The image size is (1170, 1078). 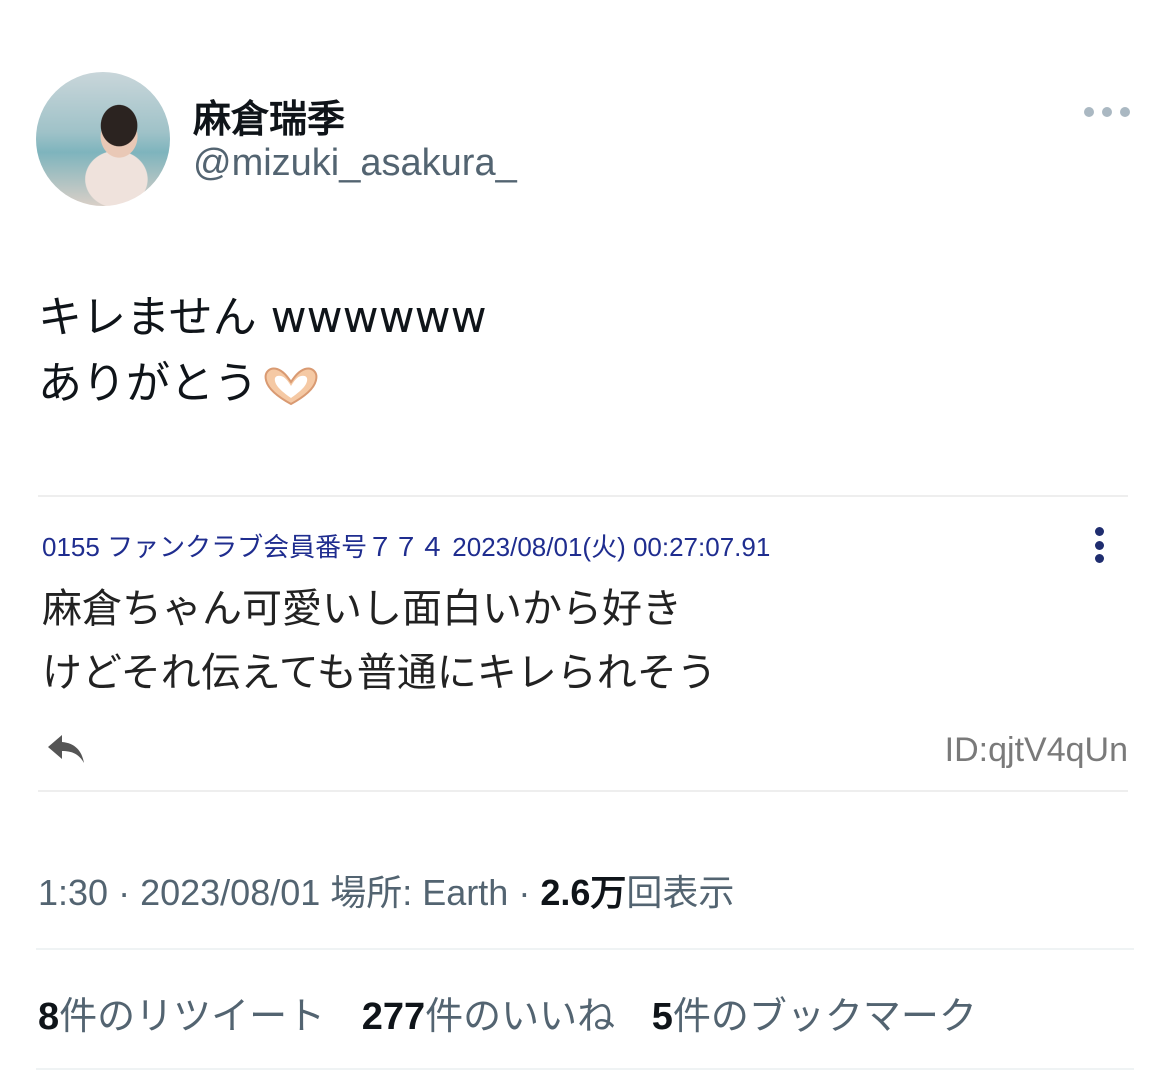 What do you see at coordinates (393, 1017) in the screenshot?
I see `likes-count: 277` at bounding box center [393, 1017].